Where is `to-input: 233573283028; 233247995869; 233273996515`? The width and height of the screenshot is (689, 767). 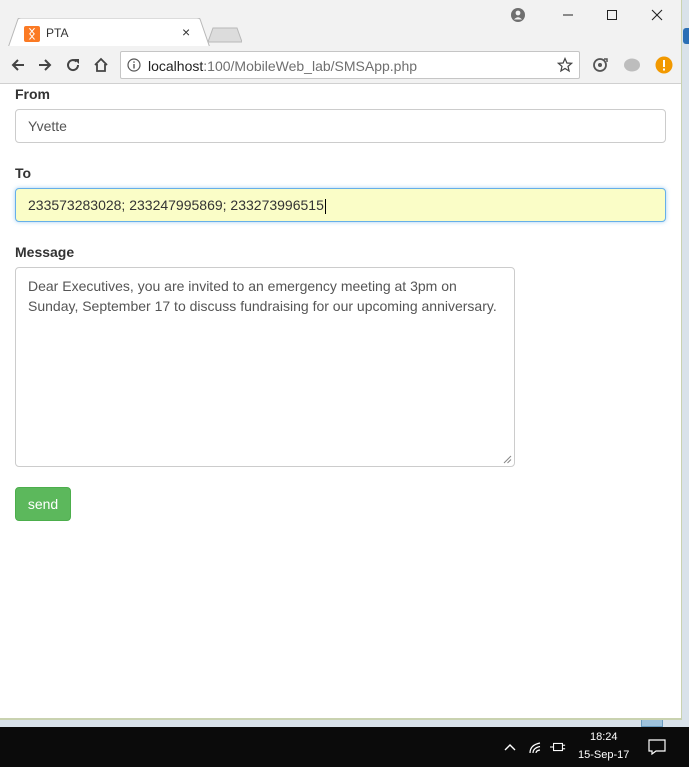 to-input: 233573283028; 233247995869; 233273996515 is located at coordinates (340, 205).